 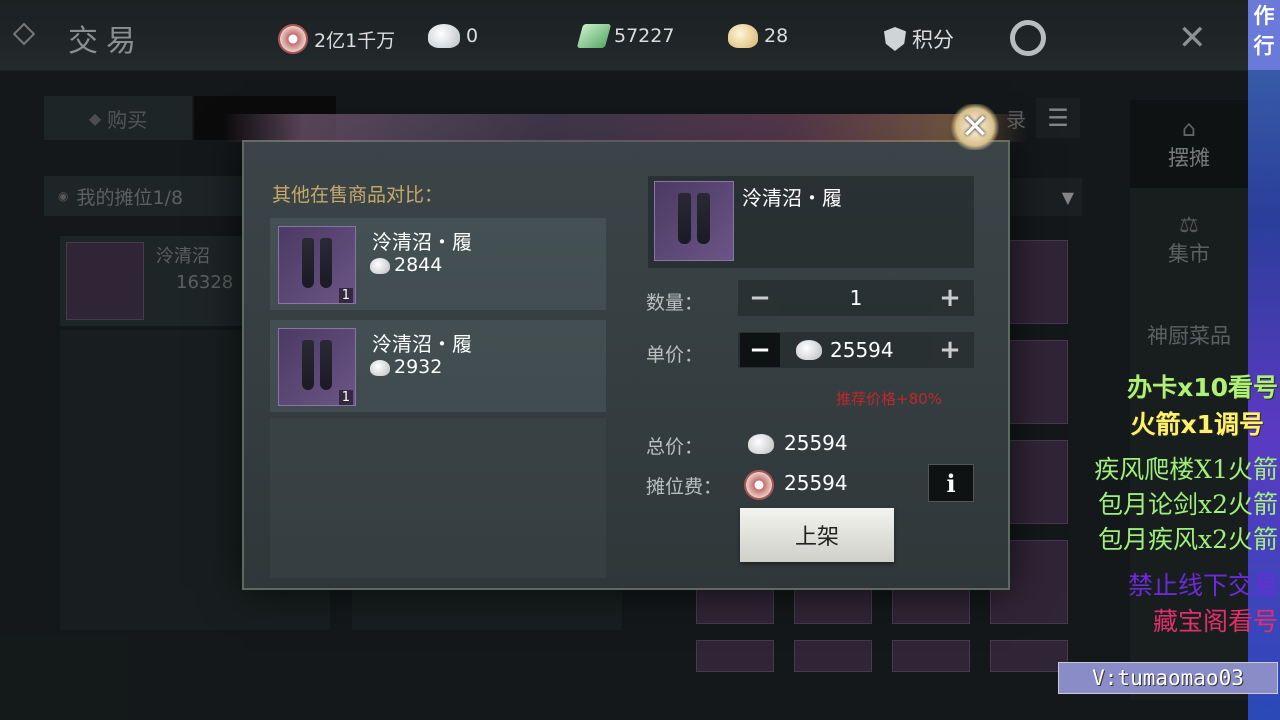 What do you see at coordinates (675, 355) in the screenshot?
I see `unit-price-label: 单价：` at bounding box center [675, 355].